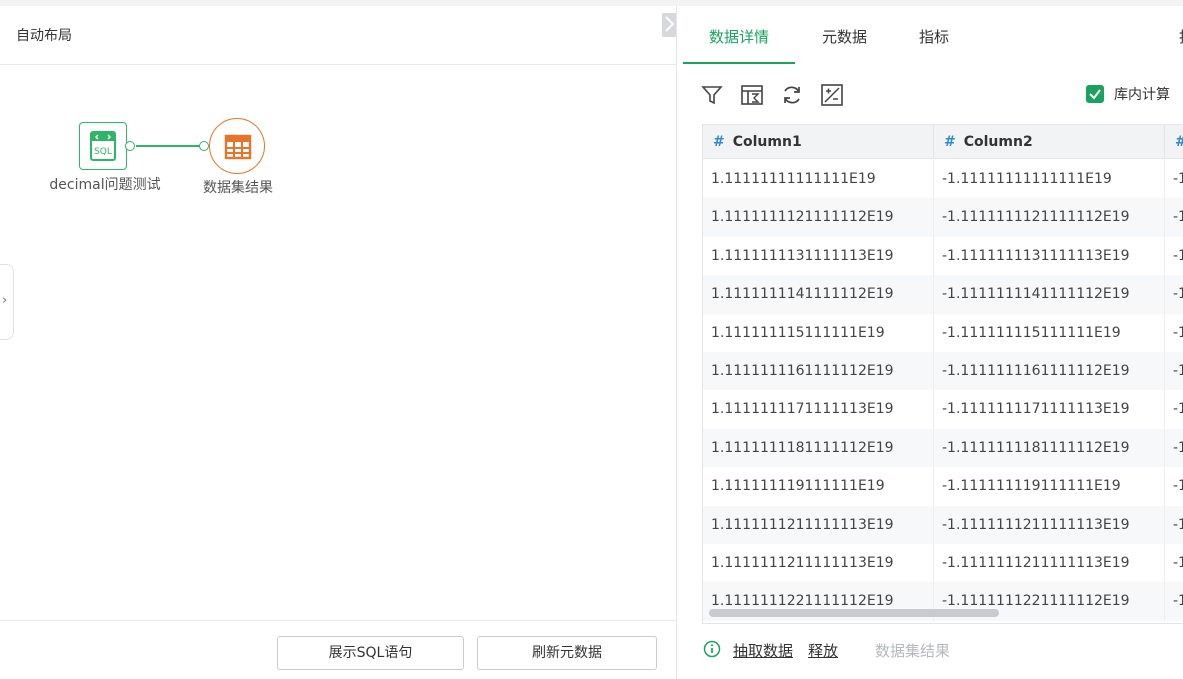 Image resolution: width=1183 pixels, height=679 pixels. Describe the element at coordinates (818, 179) in the screenshot. I see `table-cell: 1.11111111111111E19` at that location.